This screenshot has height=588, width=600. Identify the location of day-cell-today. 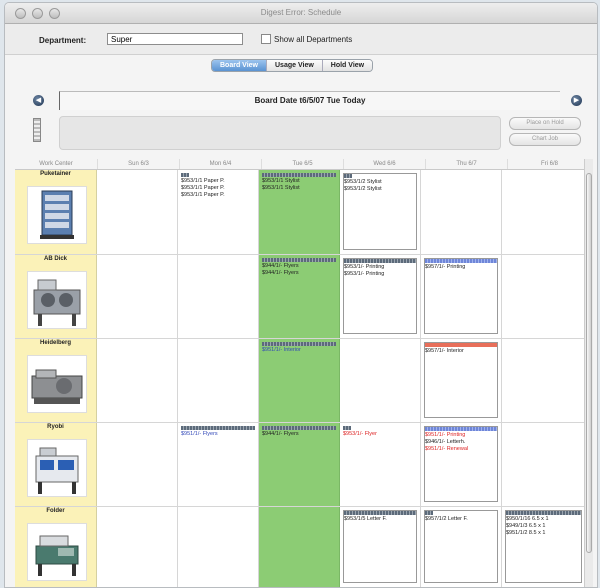
(299, 547).